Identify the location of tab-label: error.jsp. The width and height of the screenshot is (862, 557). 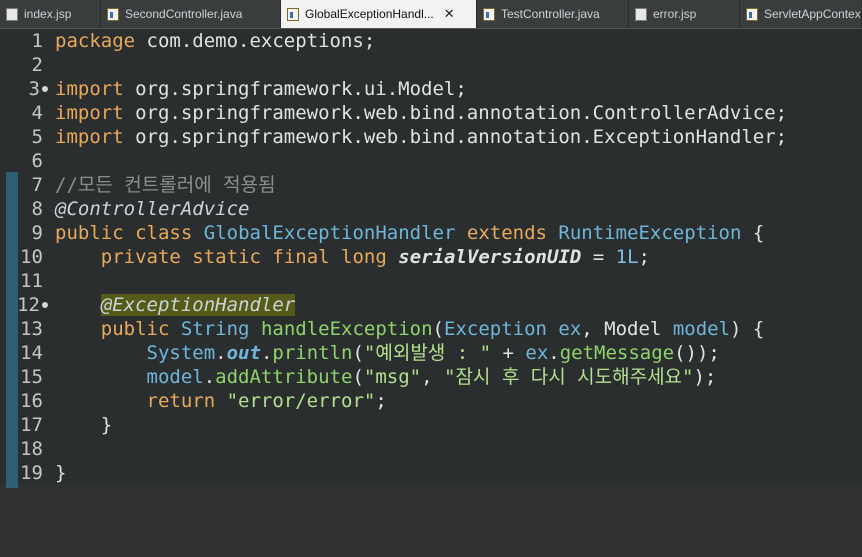
(675, 14).